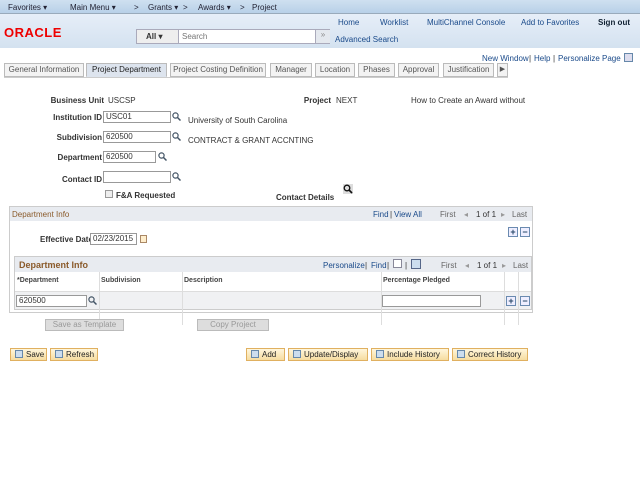 The image size is (640, 480). Describe the element at coordinates (328, 354) in the screenshot. I see `update-display-button: Update/Display` at that location.